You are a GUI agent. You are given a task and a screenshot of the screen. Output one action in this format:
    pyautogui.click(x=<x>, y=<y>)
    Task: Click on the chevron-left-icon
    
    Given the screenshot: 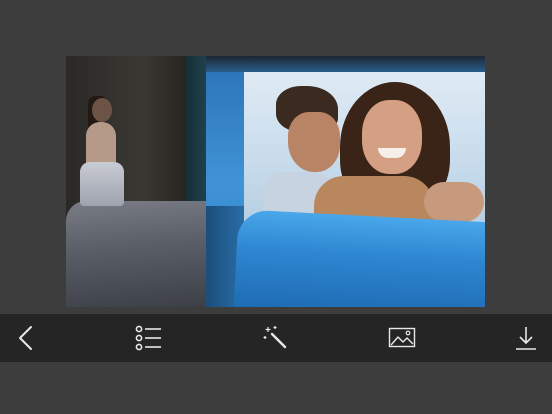 What is the action you would take?
    pyautogui.click(x=25, y=338)
    